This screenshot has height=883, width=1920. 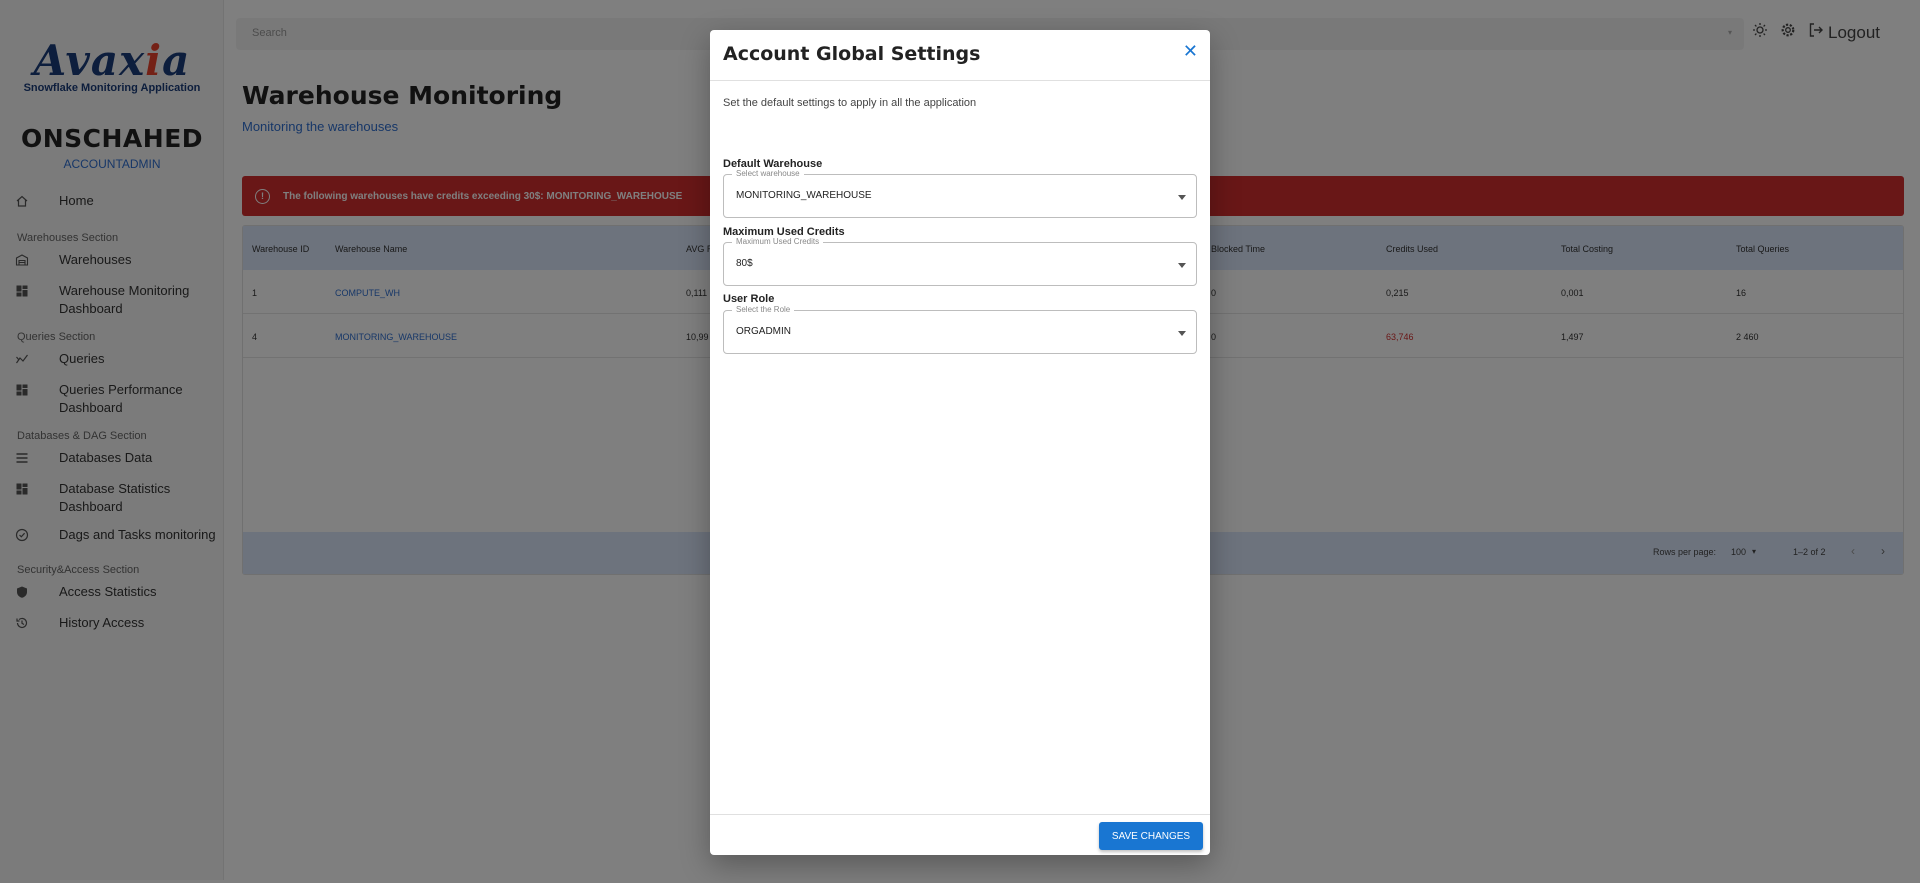 I want to click on select-legend: Maximum Used Credits, so click(x=778, y=242).